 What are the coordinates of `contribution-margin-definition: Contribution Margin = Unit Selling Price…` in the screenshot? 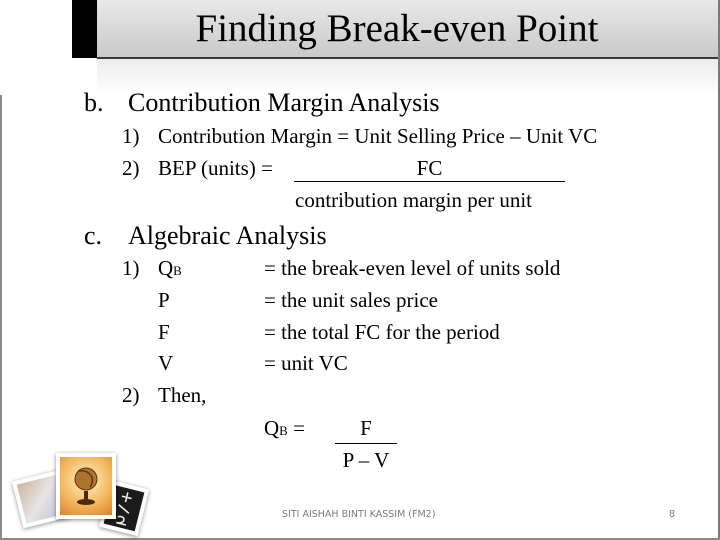 It's located at (378, 136).